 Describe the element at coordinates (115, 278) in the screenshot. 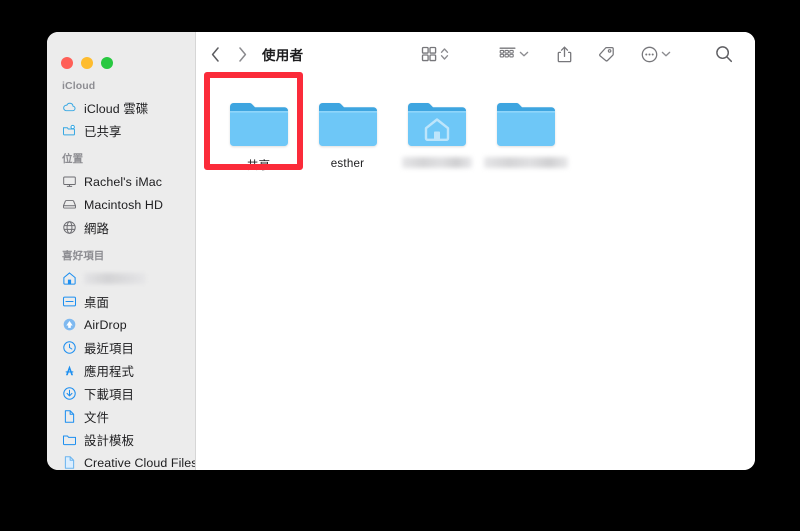

I see `sidebar-item-label-redacted` at that location.